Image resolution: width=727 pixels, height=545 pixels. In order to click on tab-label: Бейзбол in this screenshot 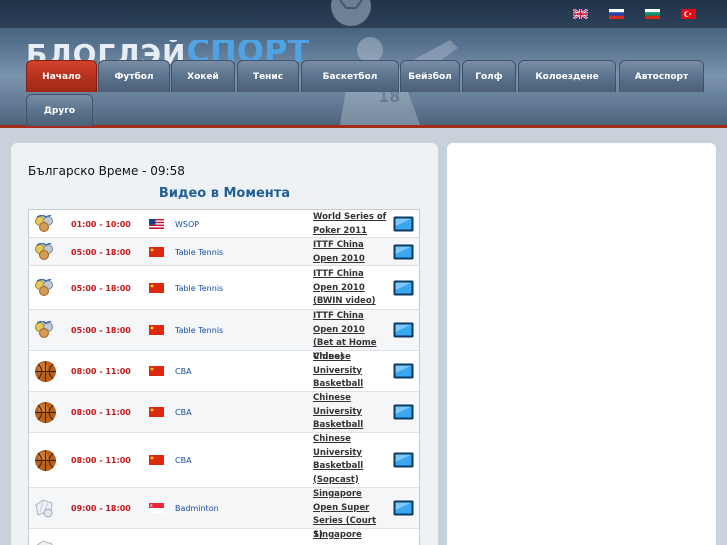, I will do `click(430, 76)`.